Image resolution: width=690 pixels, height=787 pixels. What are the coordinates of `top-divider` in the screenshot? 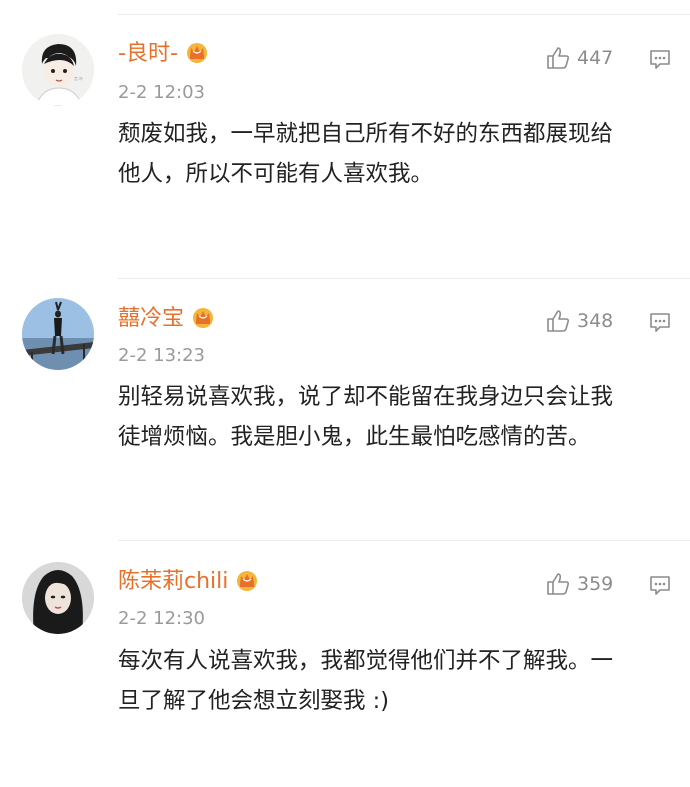 It's located at (404, 14).